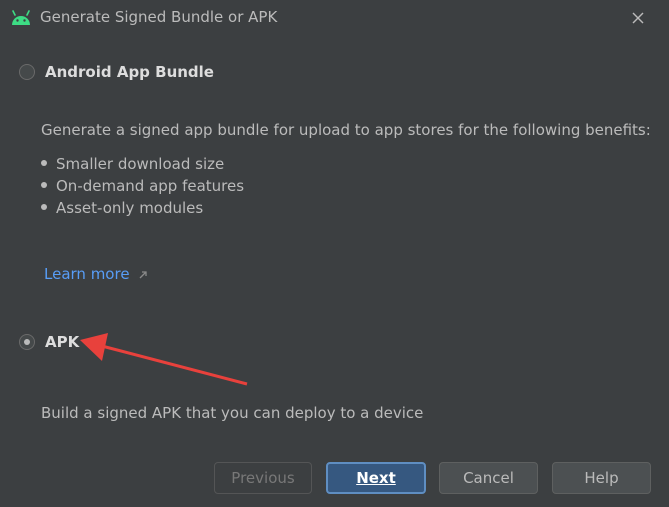 The height and width of the screenshot is (507, 669). Describe the element at coordinates (143, 274) in the screenshot. I see `external-link-icon` at that location.